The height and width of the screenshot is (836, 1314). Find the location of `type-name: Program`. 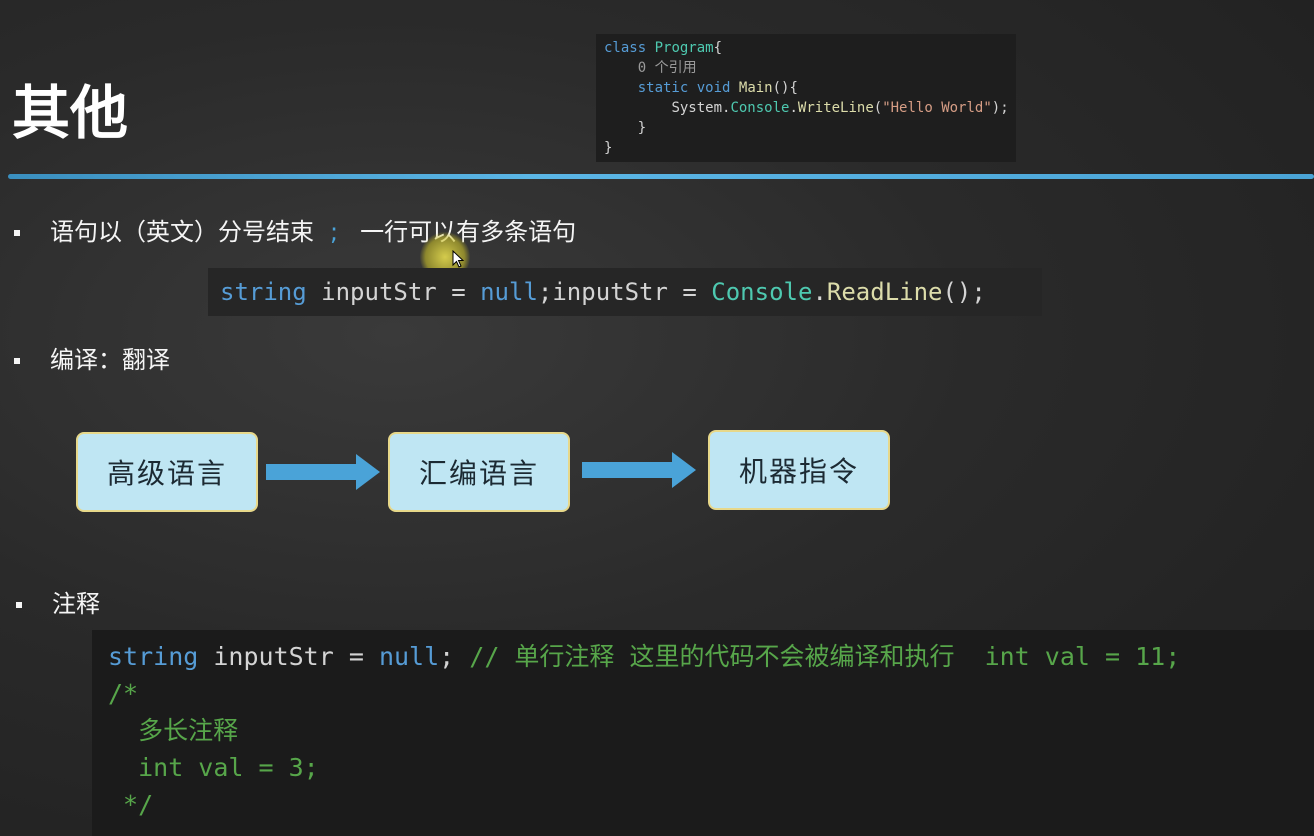

type-name: Program is located at coordinates (684, 48).